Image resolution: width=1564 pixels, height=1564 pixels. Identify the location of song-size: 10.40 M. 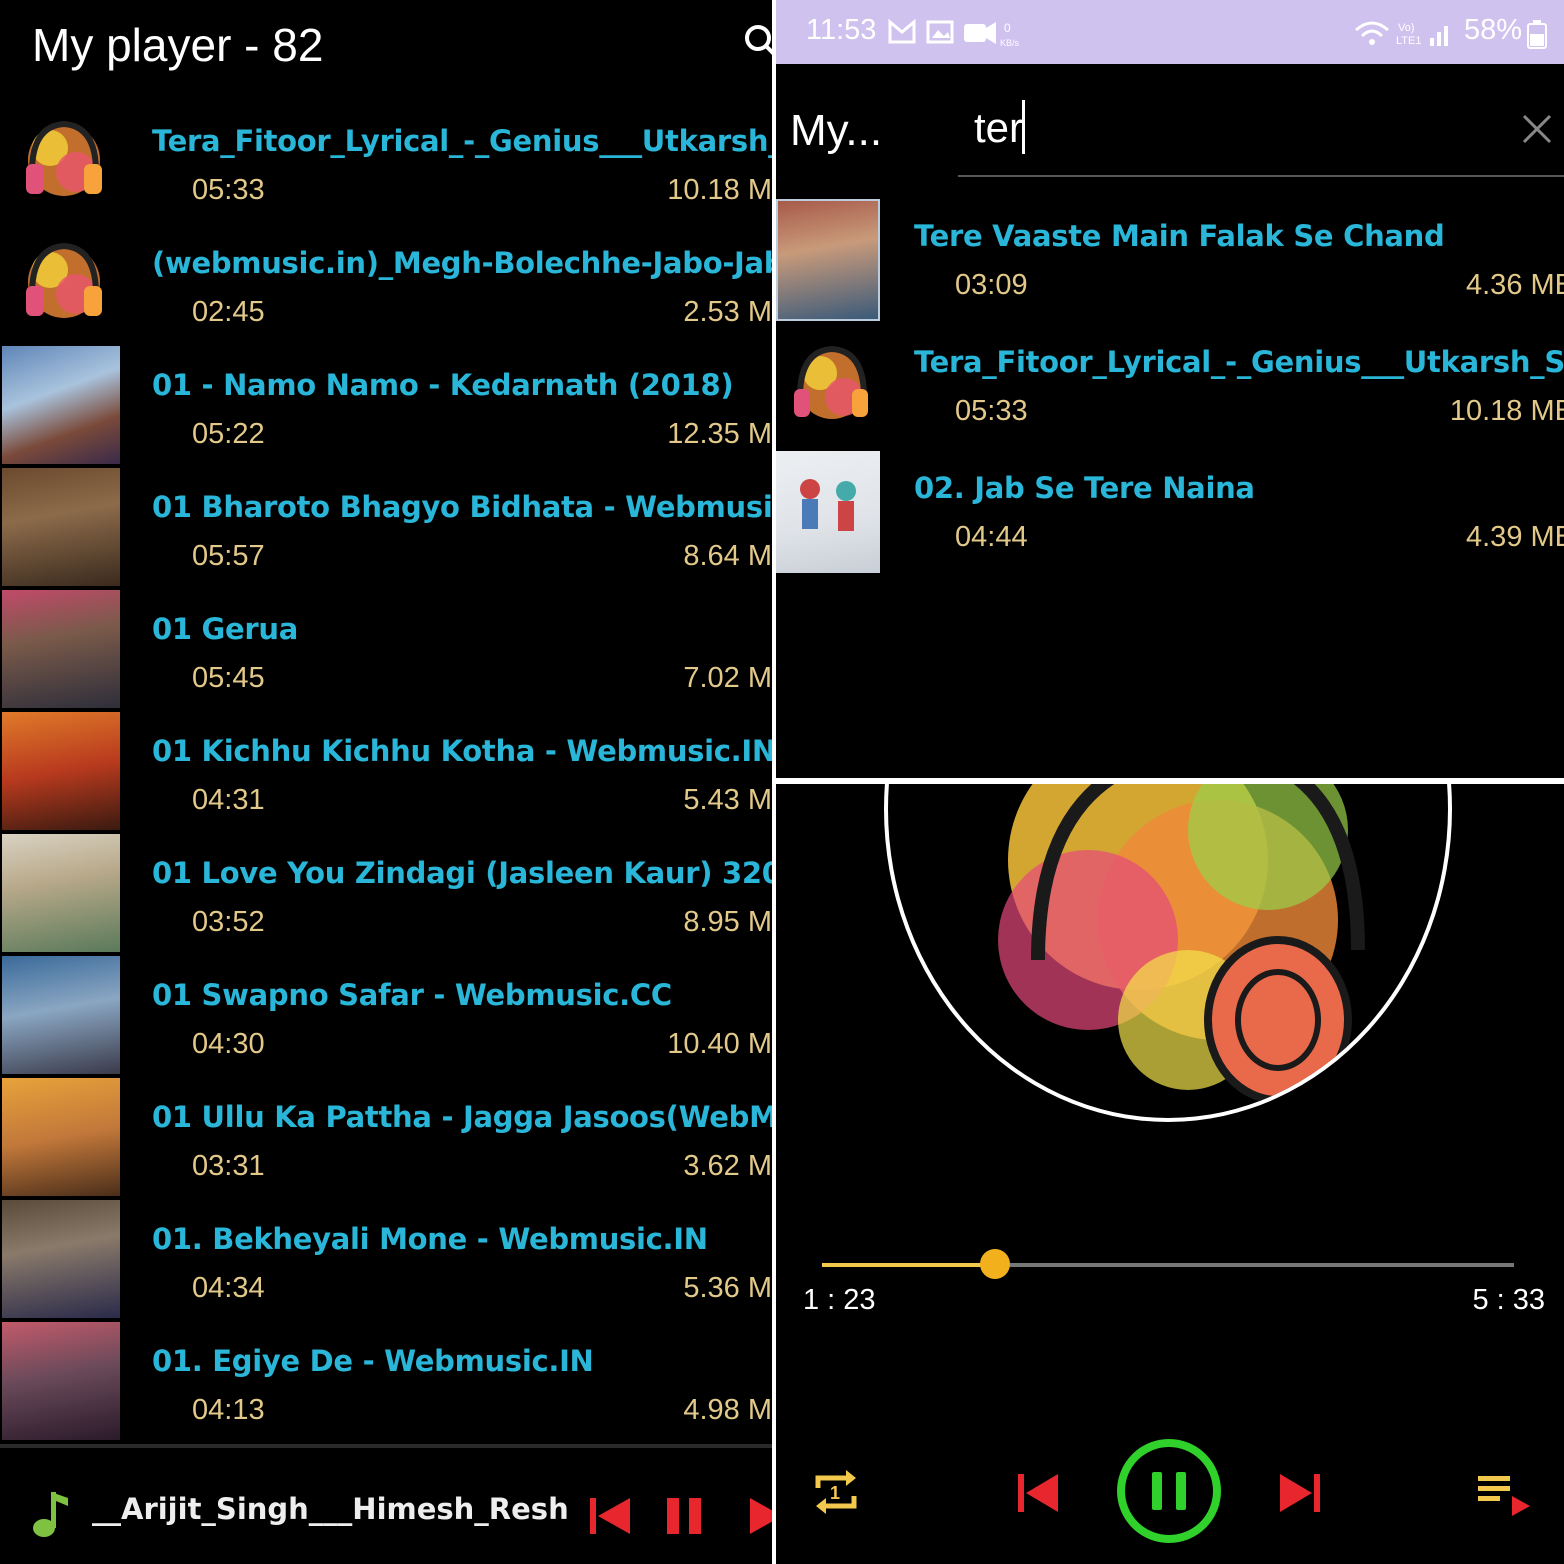
(719, 1044).